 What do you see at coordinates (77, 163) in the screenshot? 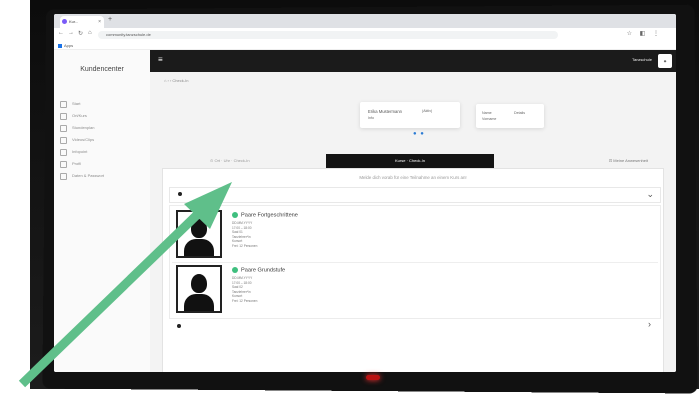
I see `sidebar-item-label: Profil` at bounding box center [77, 163].